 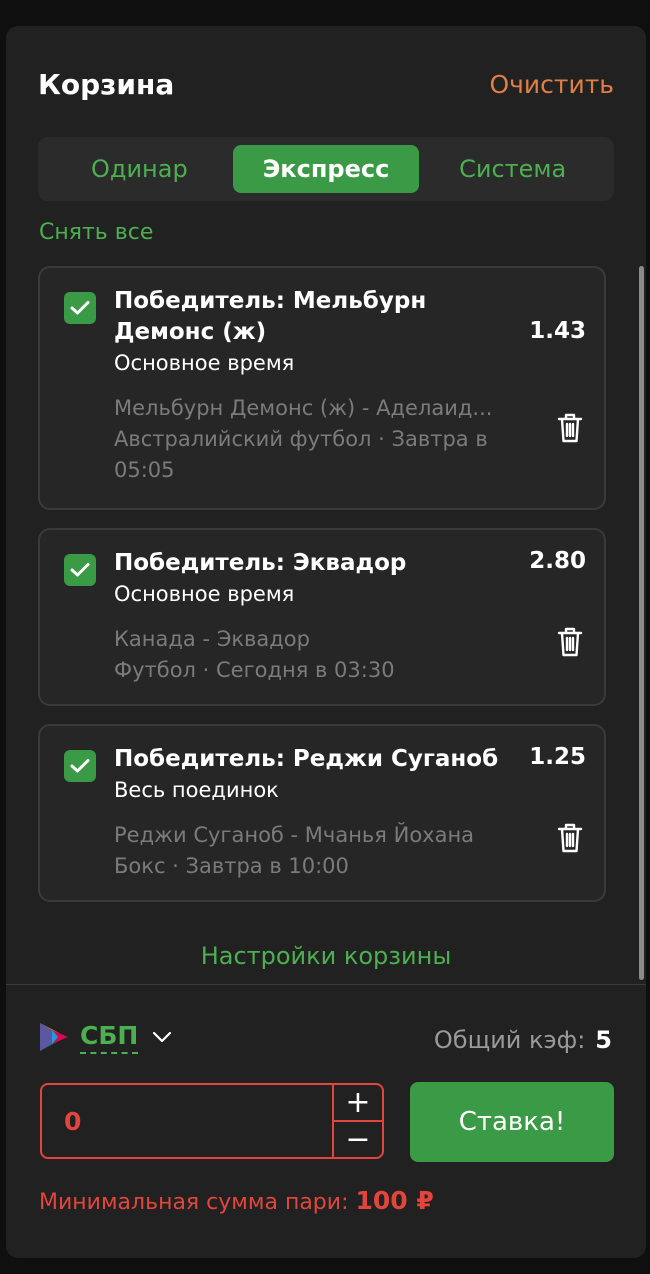 I want to click on min-sum-warning: Минимальная сумма пари: 100 ₽, so click(x=236, y=1200).